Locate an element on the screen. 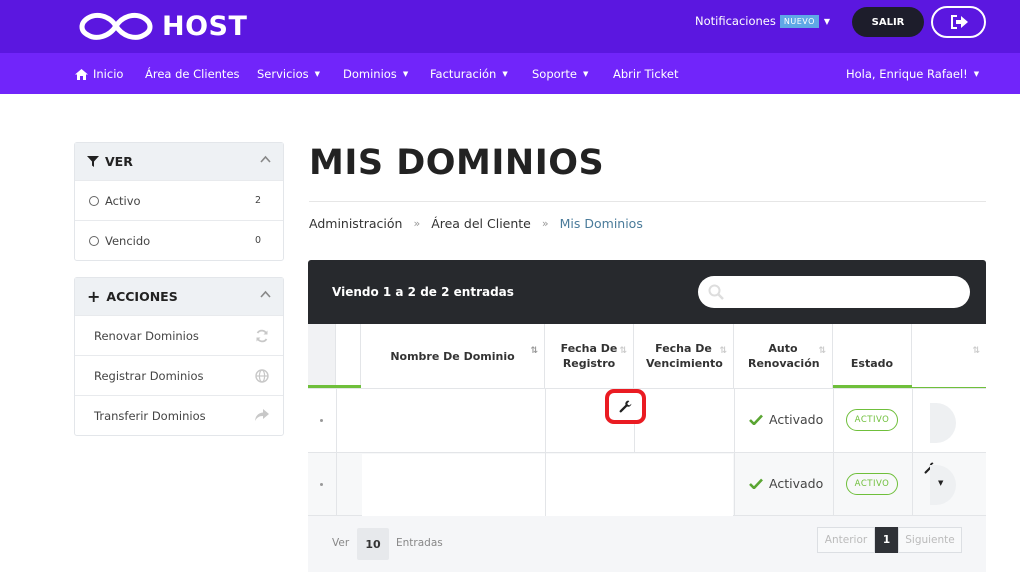 The height and width of the screenshot is (588, 1020). col-domain-name: Nombre De Dominio ⇅ is located at coordinates (453, 356).